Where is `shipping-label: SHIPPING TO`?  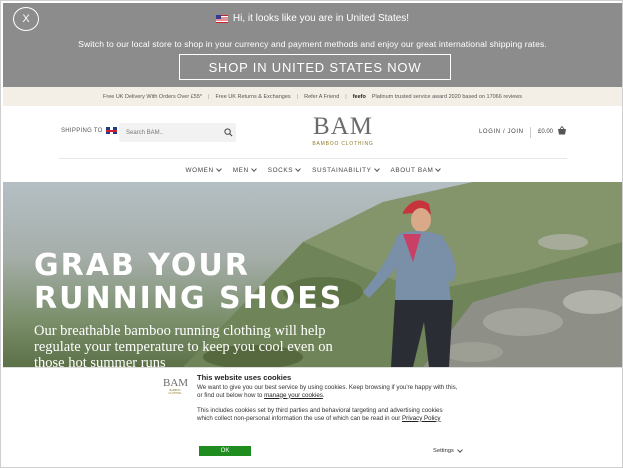
shipping-label: SHIPPING TO is located at coordinates (82, 130).